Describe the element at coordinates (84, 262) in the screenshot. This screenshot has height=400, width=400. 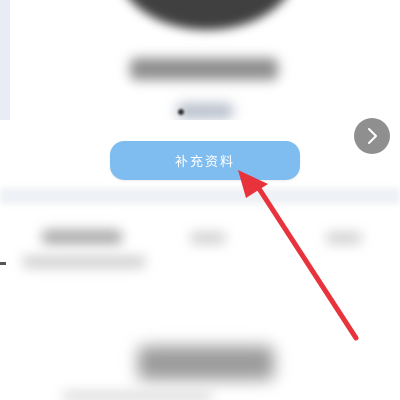
I see `stat-item-primary-caption` at that location.